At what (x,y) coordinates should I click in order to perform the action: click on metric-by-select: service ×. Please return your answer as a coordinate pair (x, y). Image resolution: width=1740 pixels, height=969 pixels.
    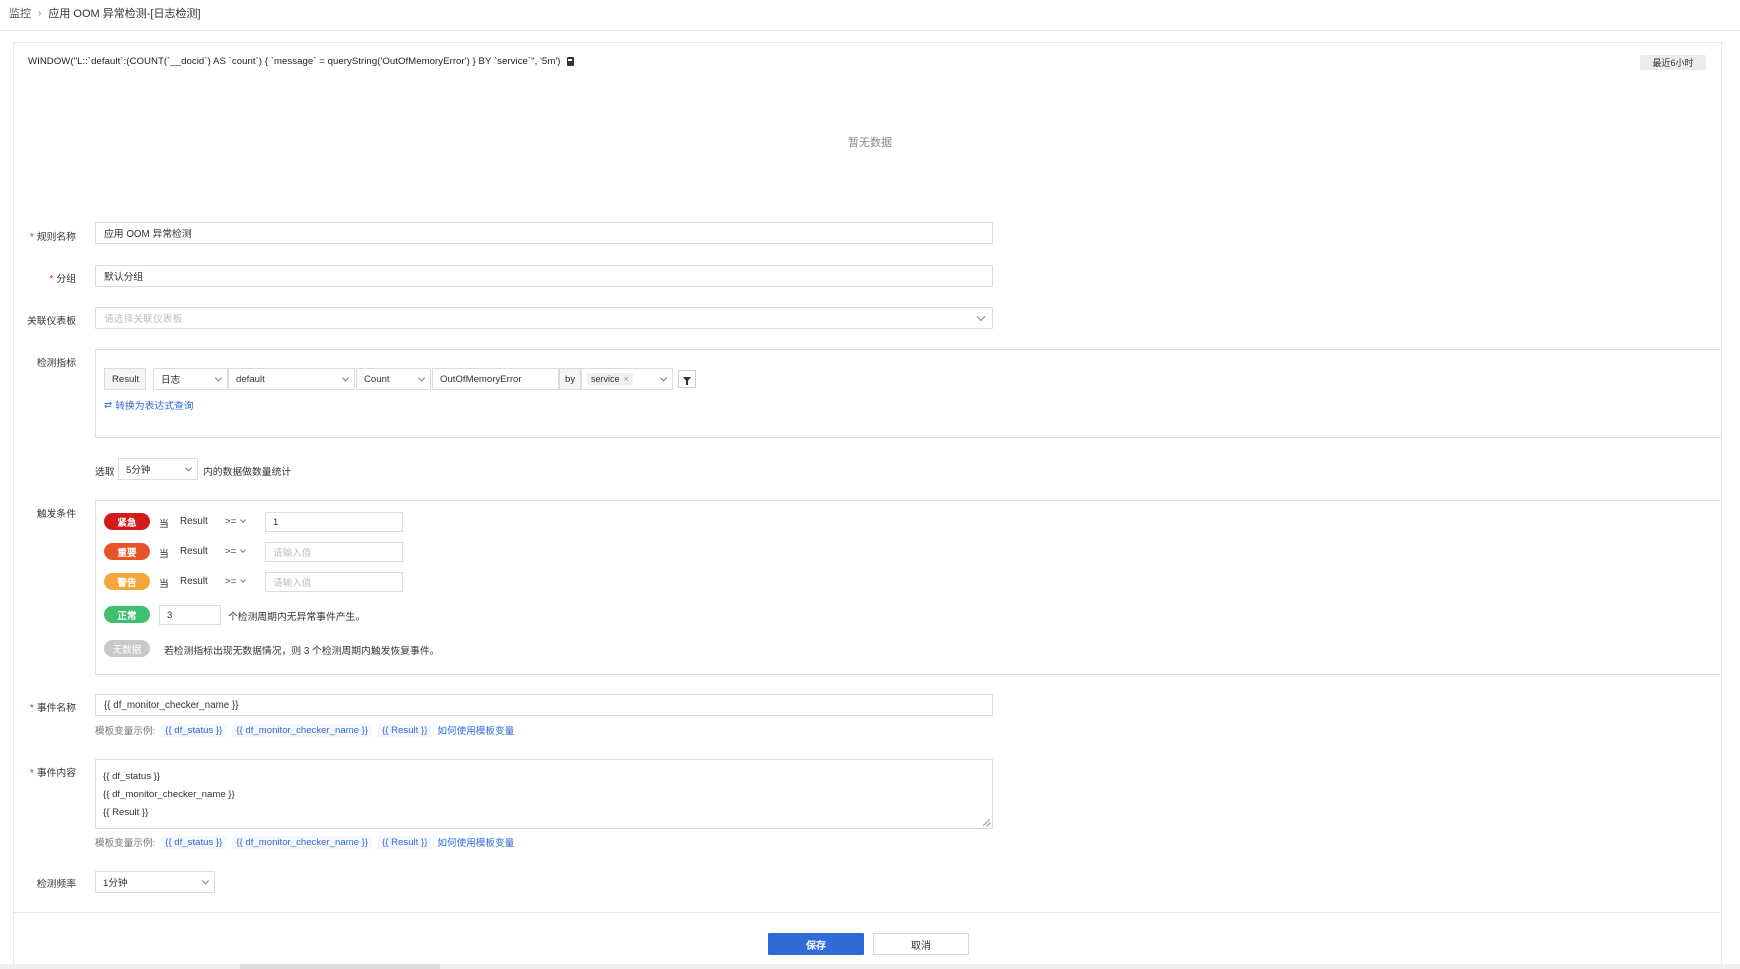
    Looking at the image, I should click on (627, 379).